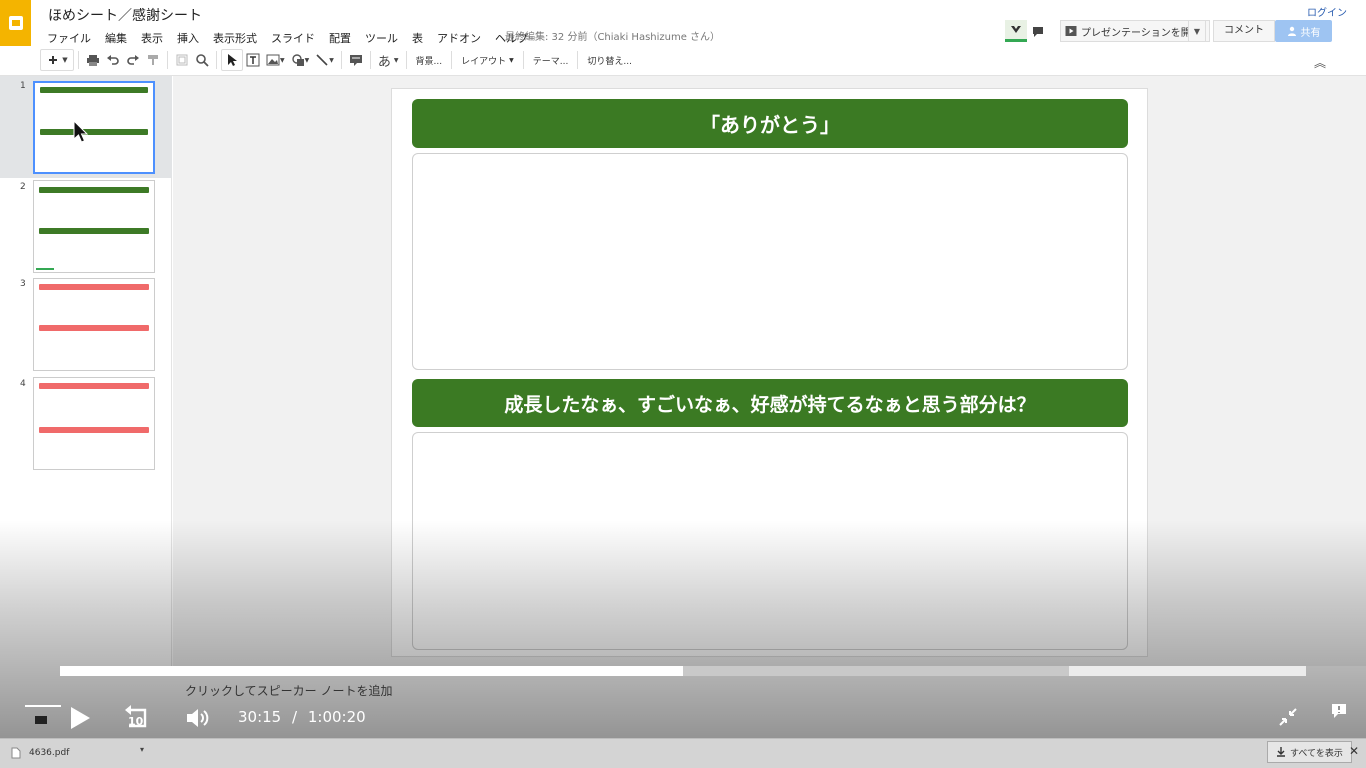  I want to click on menu-tools: ツール, so click(381, 38).